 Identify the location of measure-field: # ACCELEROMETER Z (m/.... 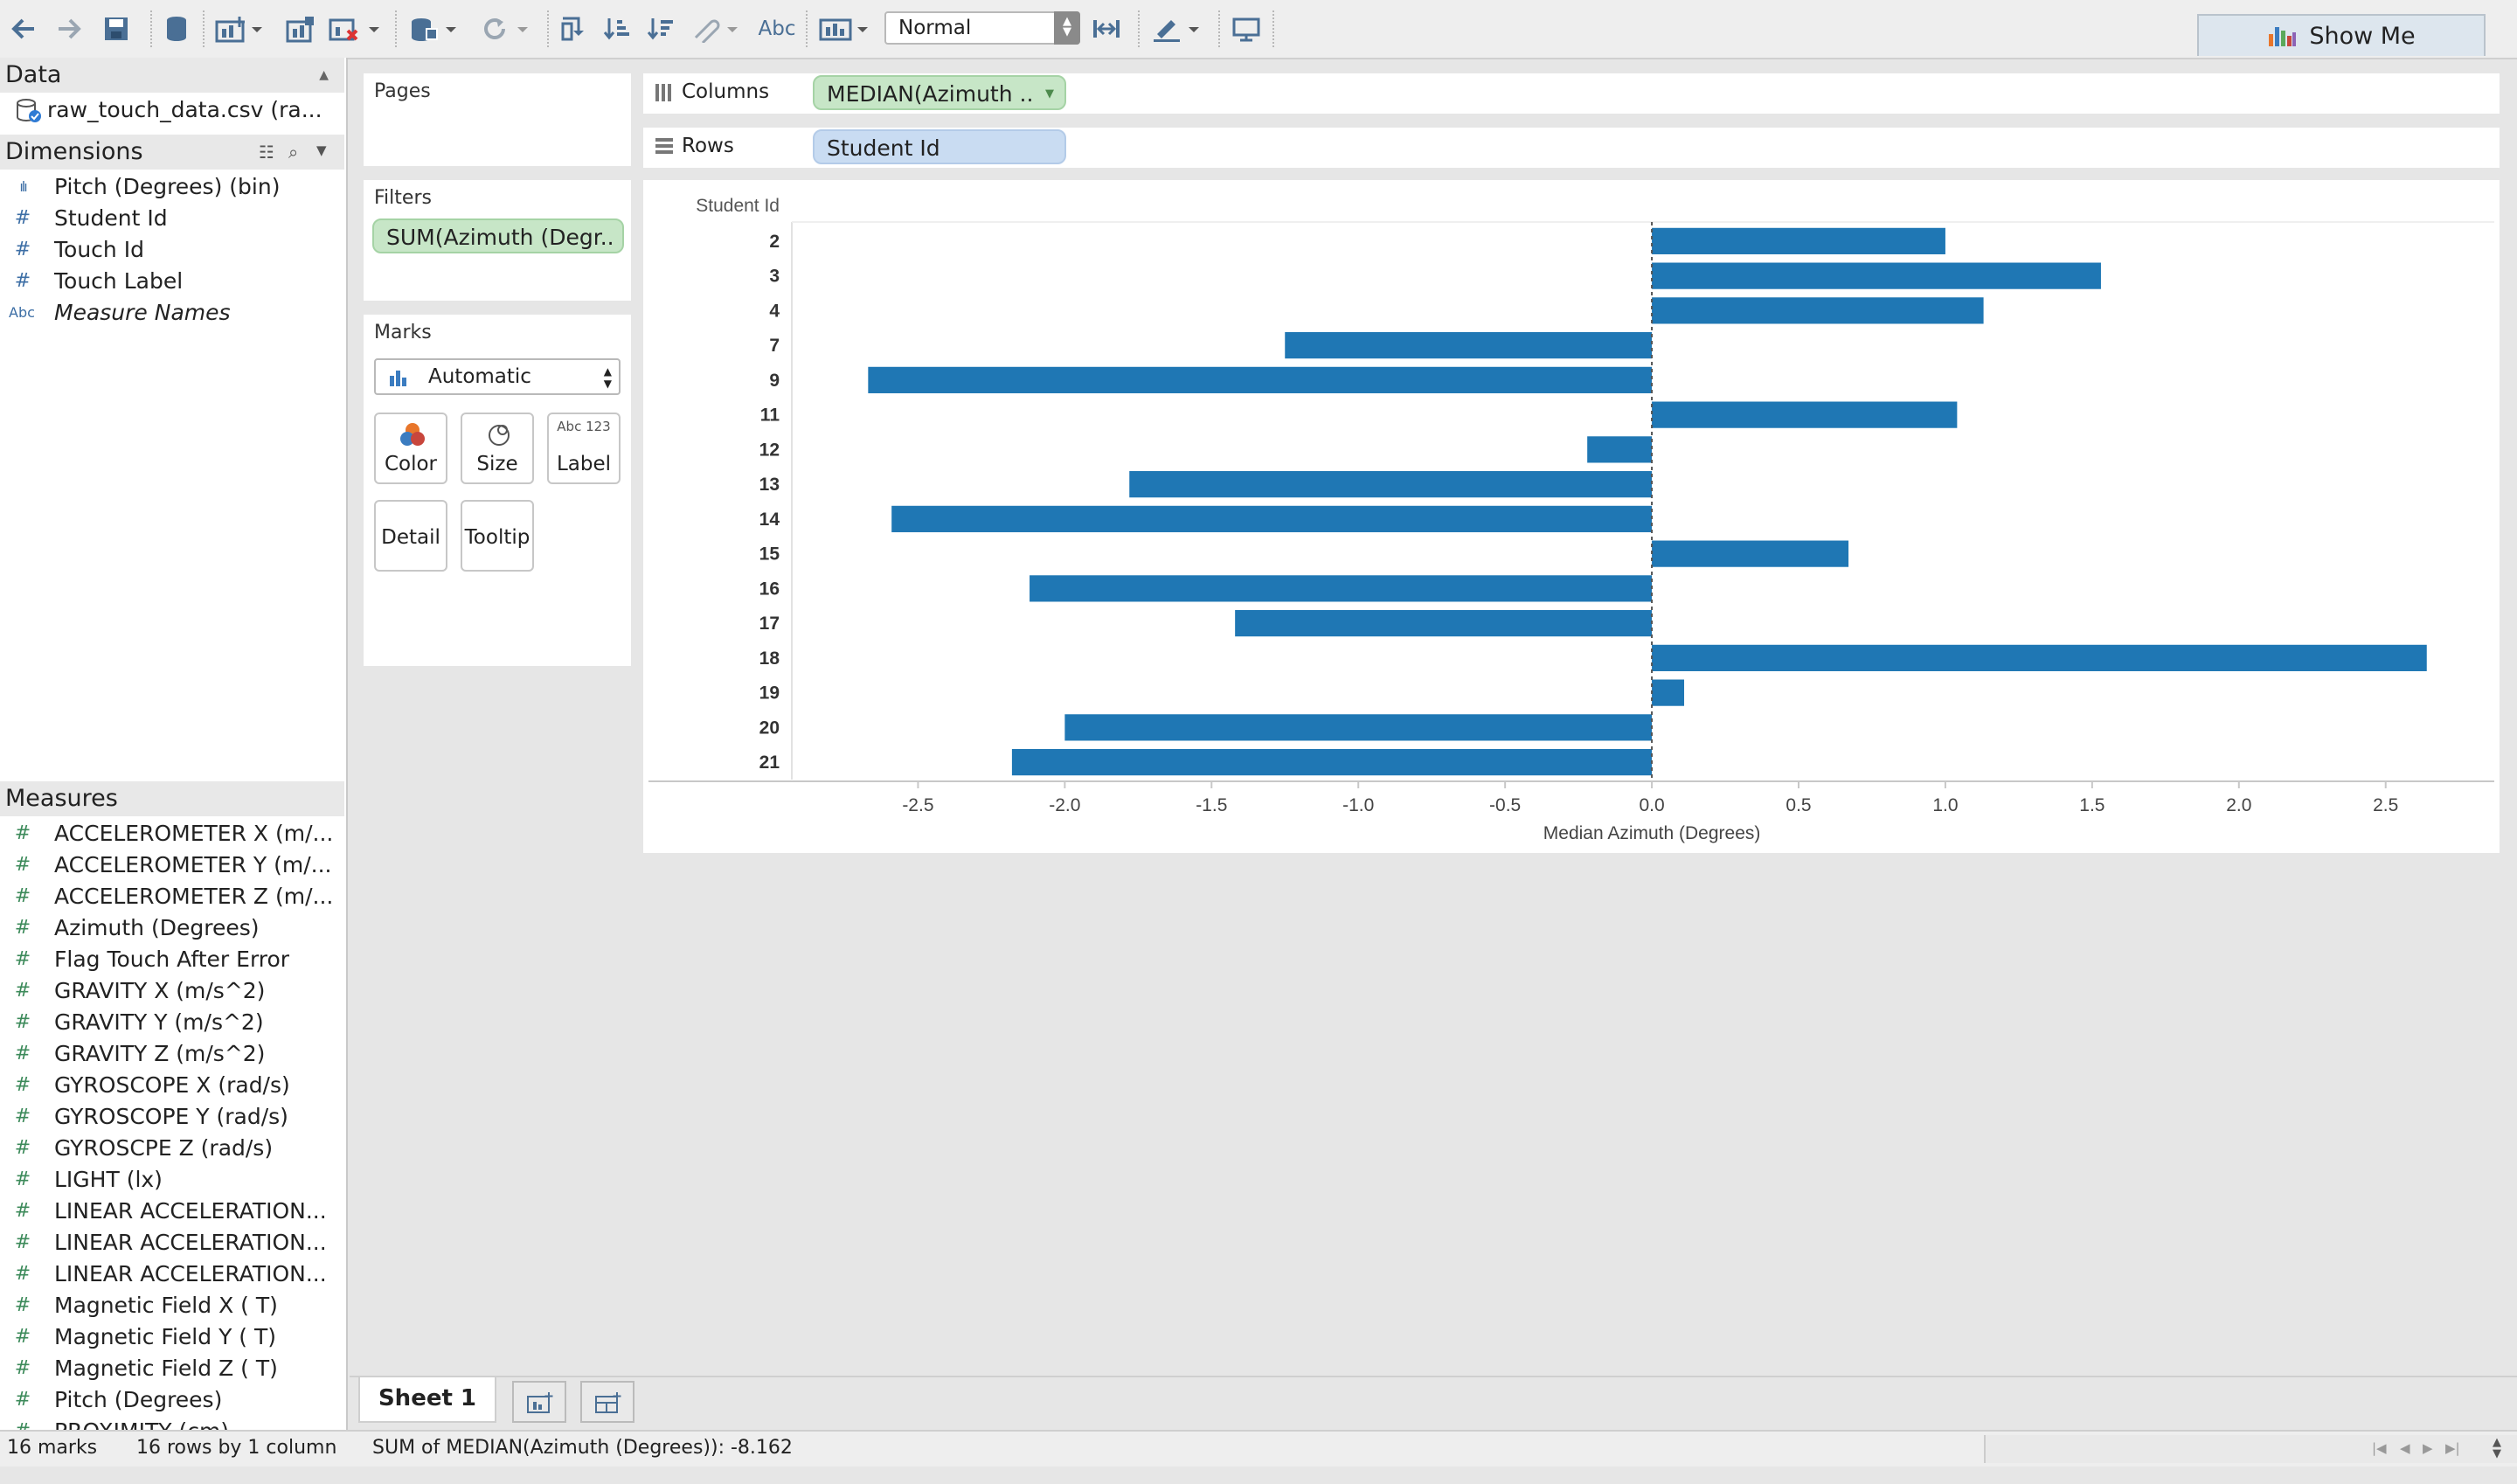
(172, 896).